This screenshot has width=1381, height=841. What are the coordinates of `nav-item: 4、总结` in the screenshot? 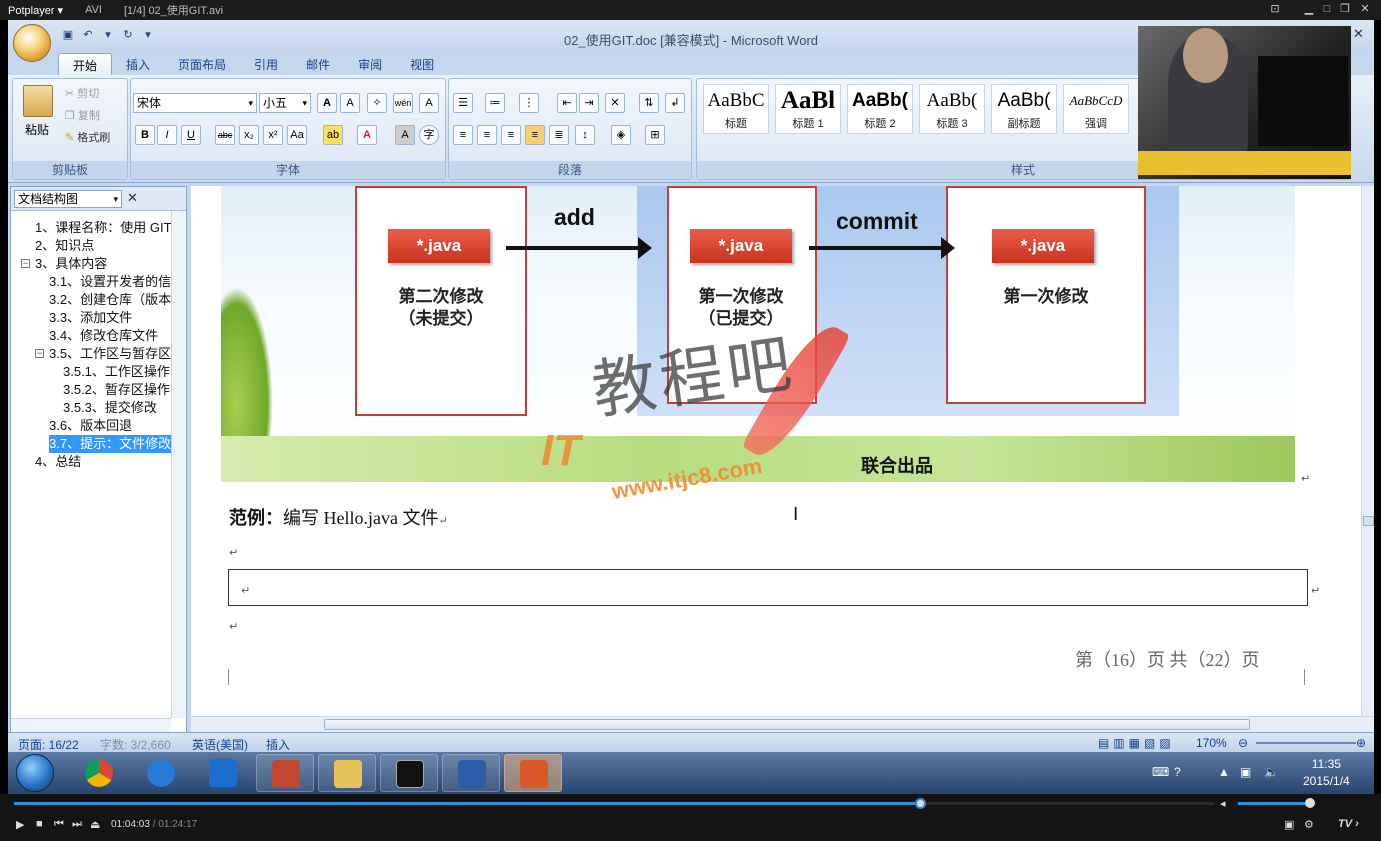 It's located at (103, 462).